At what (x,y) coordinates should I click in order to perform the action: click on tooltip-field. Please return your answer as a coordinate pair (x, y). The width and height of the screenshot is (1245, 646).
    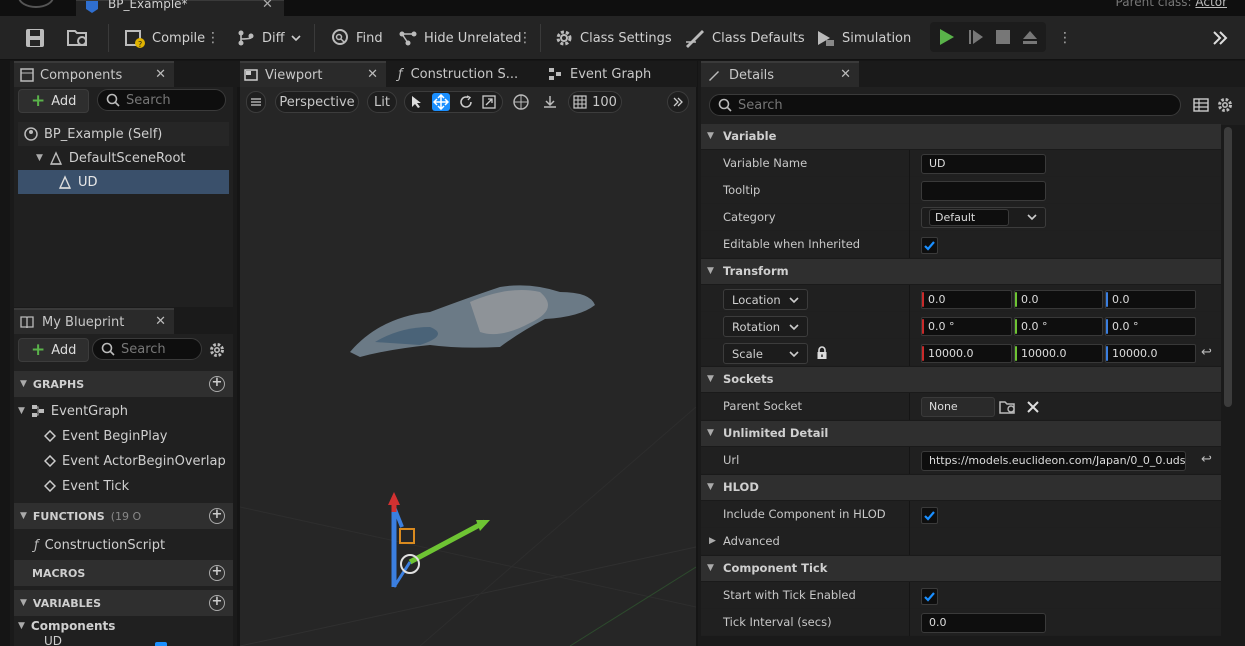
    Looking at the image, I should click on (983, 191).